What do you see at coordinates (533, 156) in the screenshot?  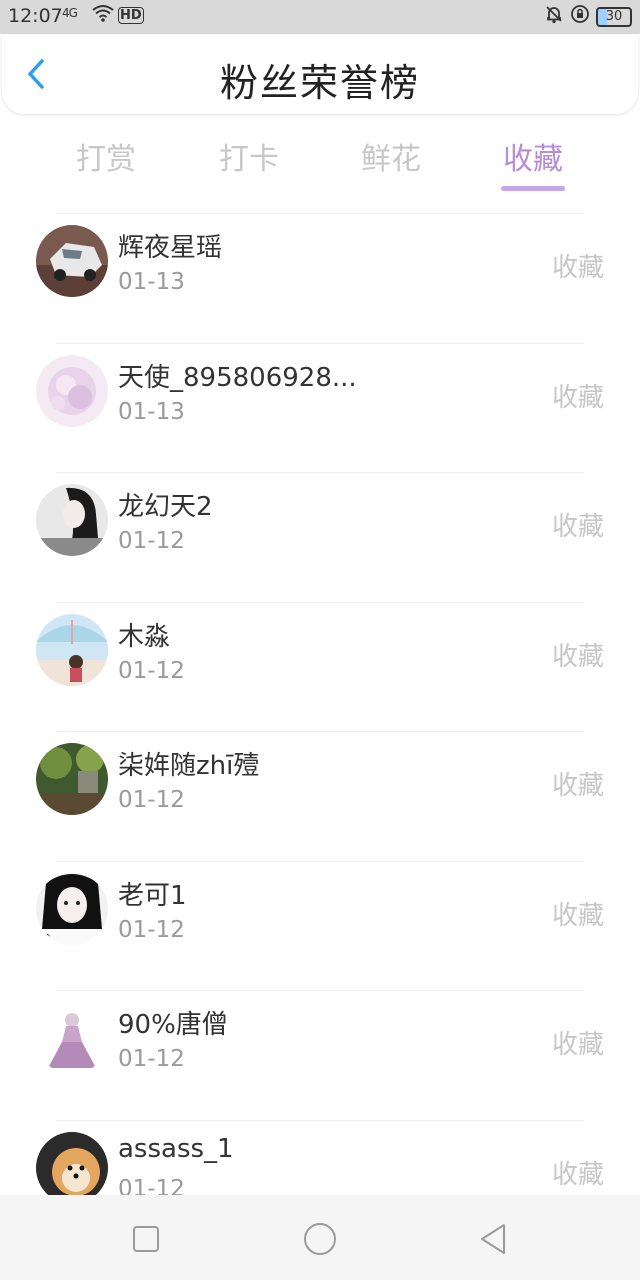 I see `tab-favorites: 收藏` at bounding box center [533, 156].